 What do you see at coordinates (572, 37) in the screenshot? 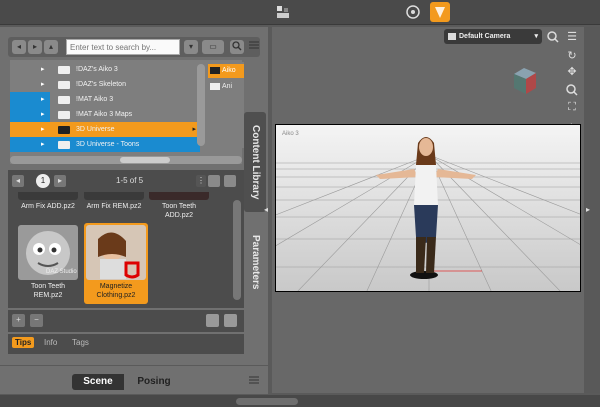
I see `viewport-menu-icon: ☰` at bounding box center [572, 37].